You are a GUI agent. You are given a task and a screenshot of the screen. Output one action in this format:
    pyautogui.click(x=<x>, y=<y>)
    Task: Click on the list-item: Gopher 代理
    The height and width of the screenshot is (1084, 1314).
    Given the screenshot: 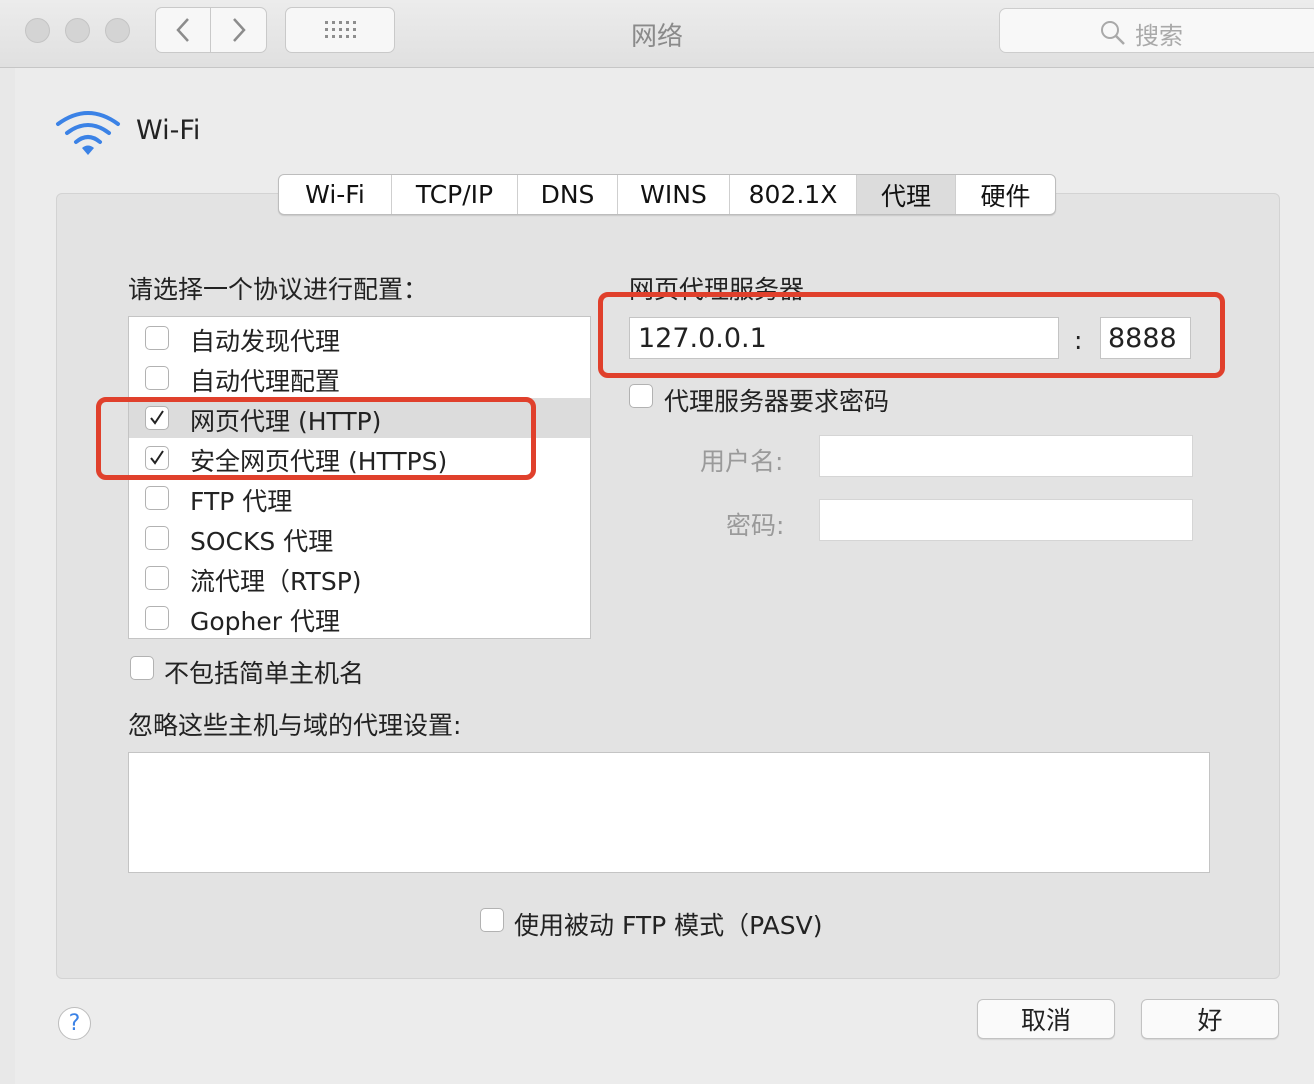 What is the action you would take?
    pyautogui.click(x=359, y=618)
    